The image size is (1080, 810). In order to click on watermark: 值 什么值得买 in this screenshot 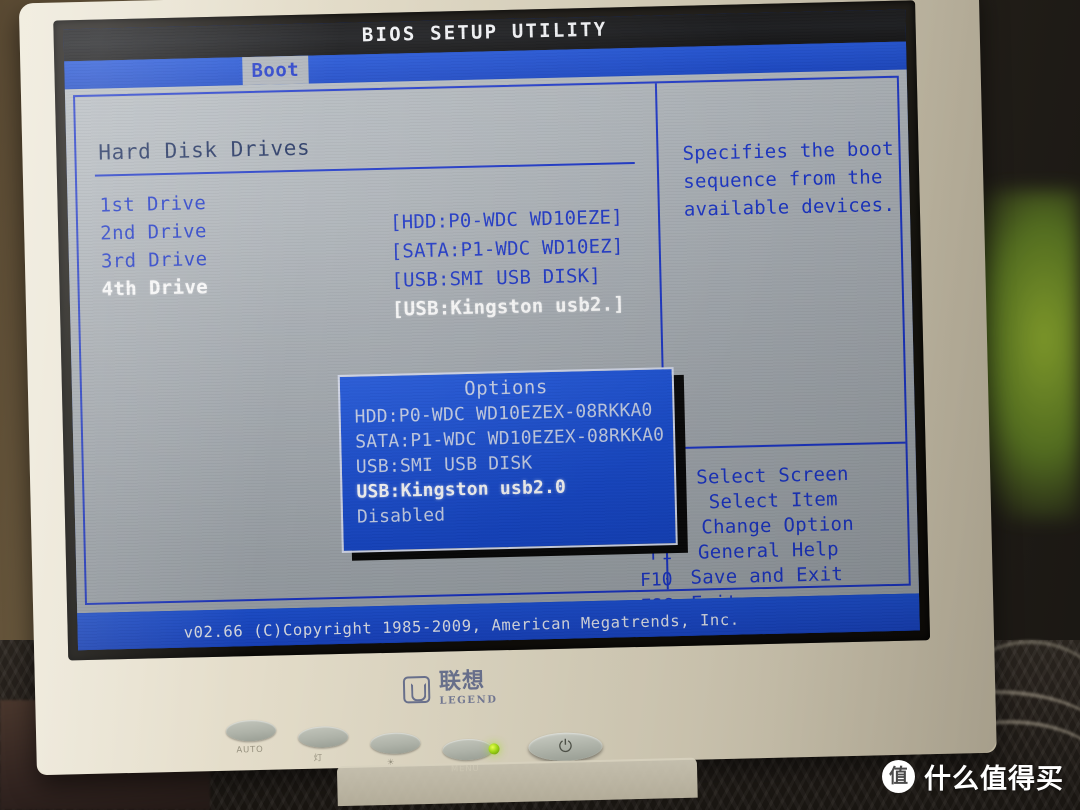, I will do `click(973, 776)`.